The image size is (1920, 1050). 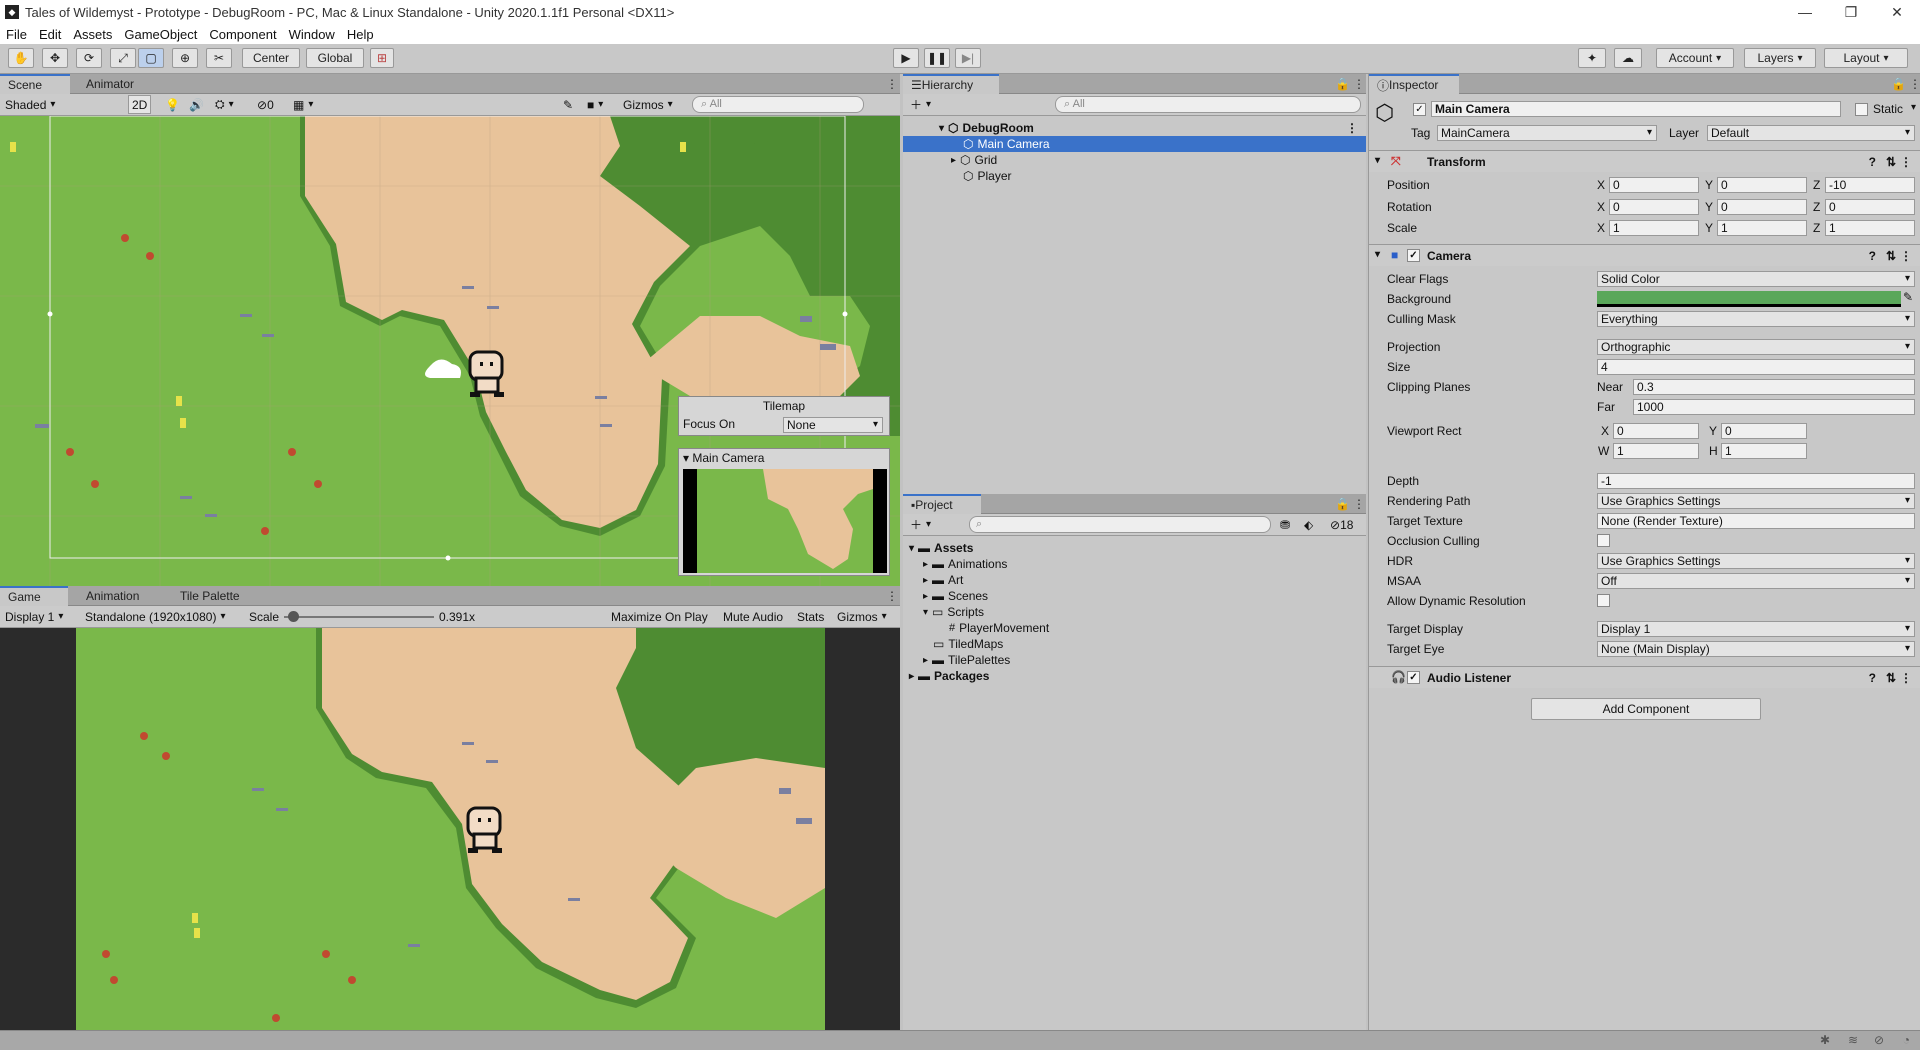 What do you see at coordinates (1910, 84) in the screenshot?
I see `inspector-menu-icon: ⋮` at bounding box center [1910, 84].